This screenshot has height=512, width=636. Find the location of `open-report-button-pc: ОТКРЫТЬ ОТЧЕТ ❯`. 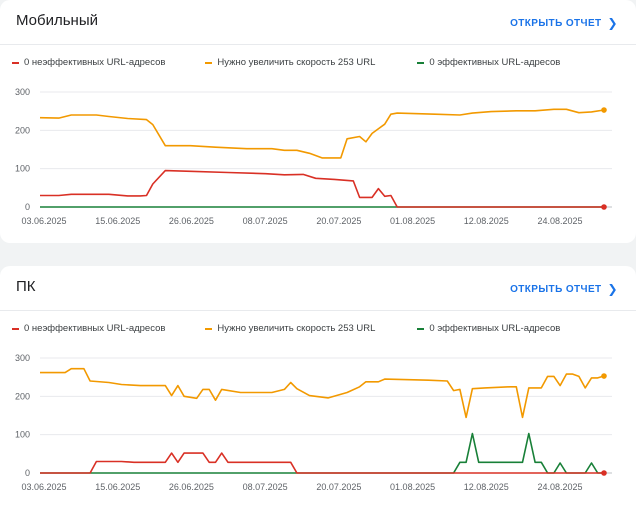

open-report-button-pc: ОТКРЫТЬ ОТЧЕТ ❯ is located at coordinates (564, 289).